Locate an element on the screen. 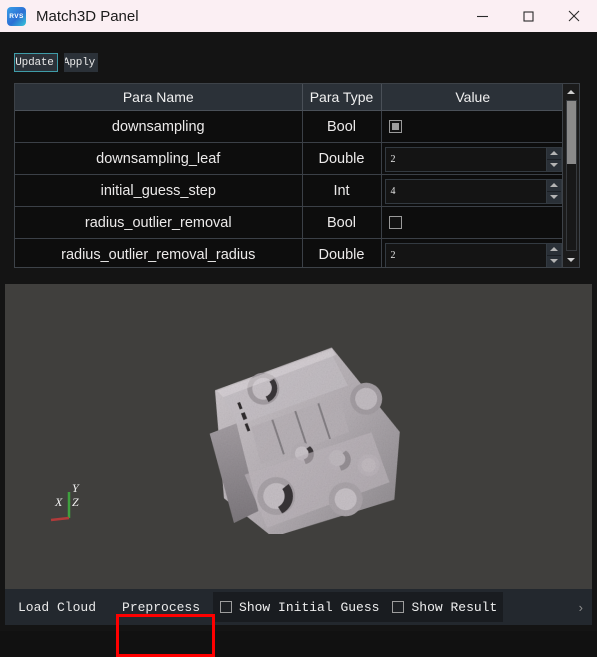 Image resolution: width=597 pixels, height=657 pixels. window-controls is located at coordinates (528, 16).